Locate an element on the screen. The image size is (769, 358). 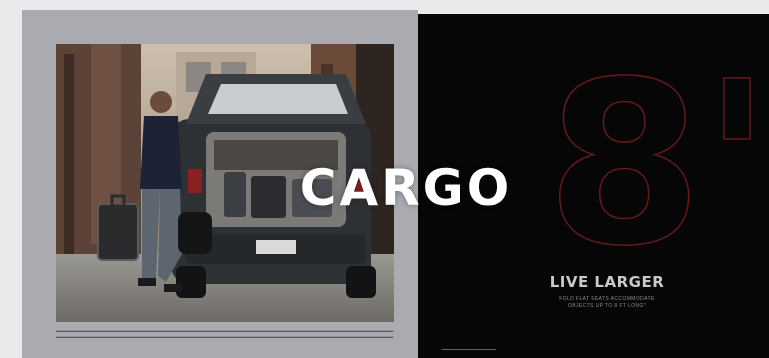
tagline-line-1: FOLD FLAT SEATS ACCOMMODATE is located at coordinates (607, 299).